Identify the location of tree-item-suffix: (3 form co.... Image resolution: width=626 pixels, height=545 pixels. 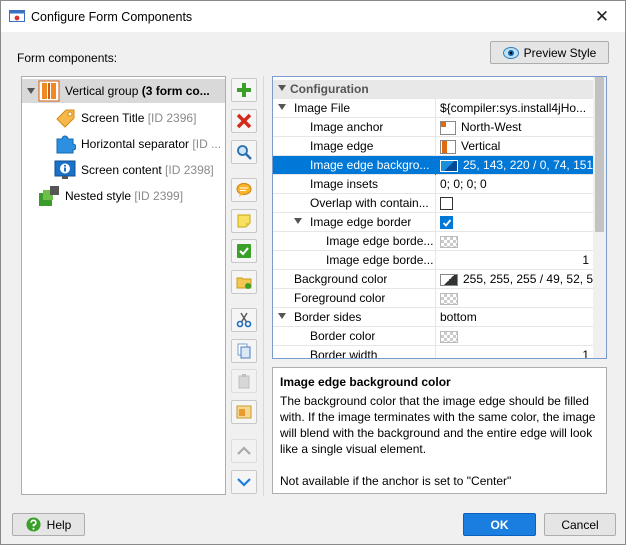
(174, 91).